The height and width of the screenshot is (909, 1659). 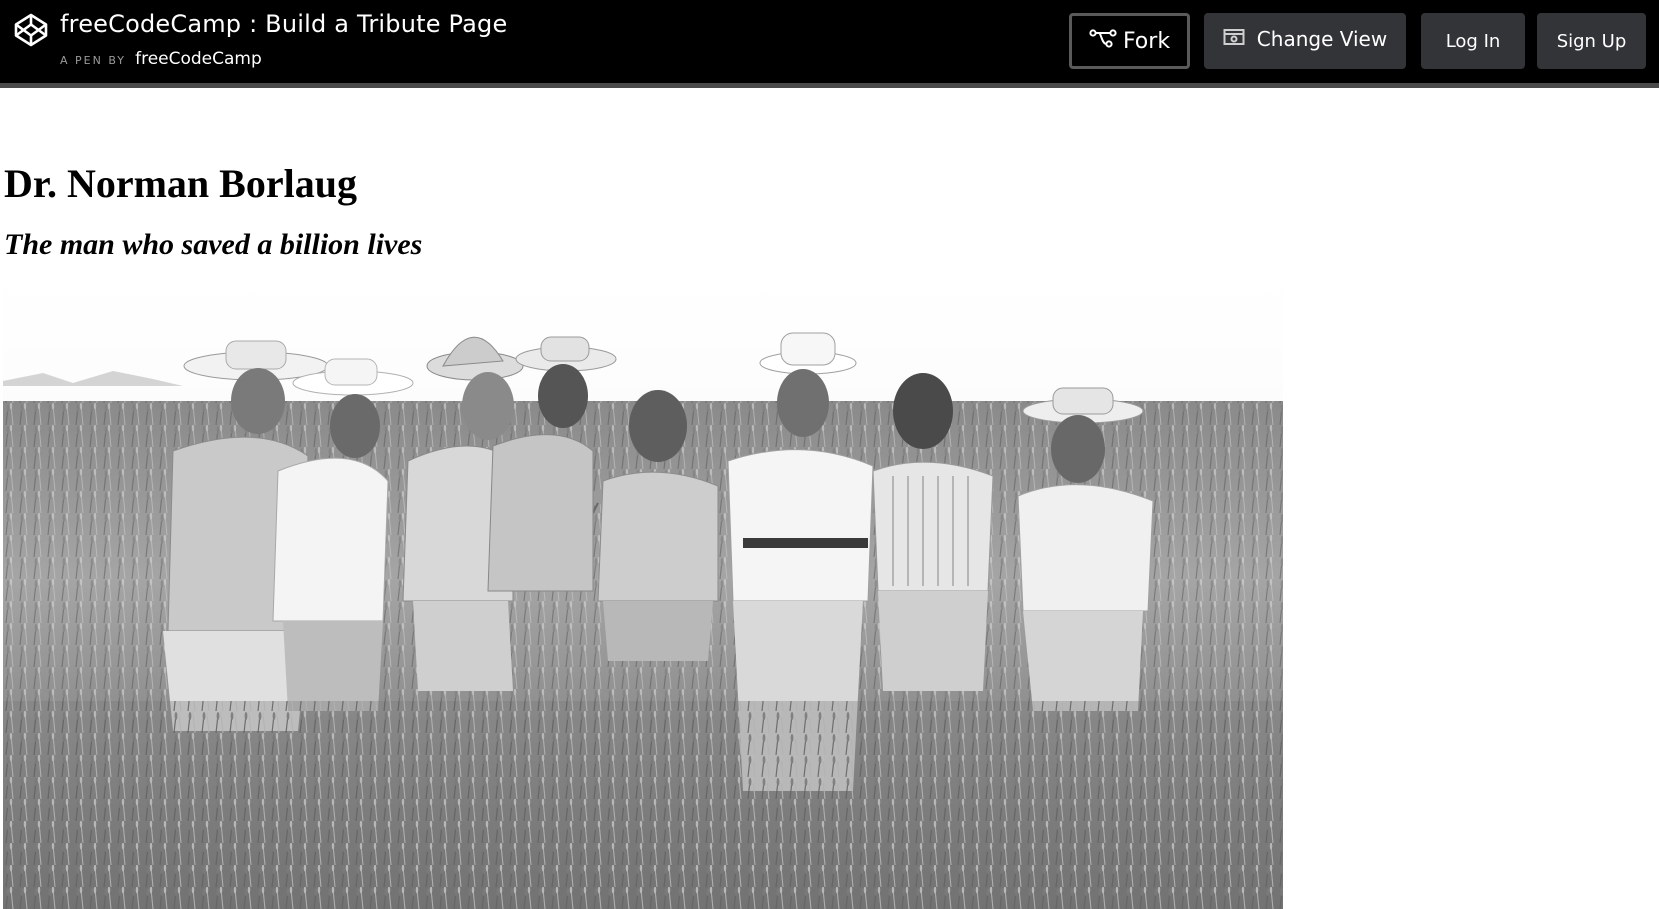 I want to click on signup-label: Sign Up, so click(x=1591, y=41).